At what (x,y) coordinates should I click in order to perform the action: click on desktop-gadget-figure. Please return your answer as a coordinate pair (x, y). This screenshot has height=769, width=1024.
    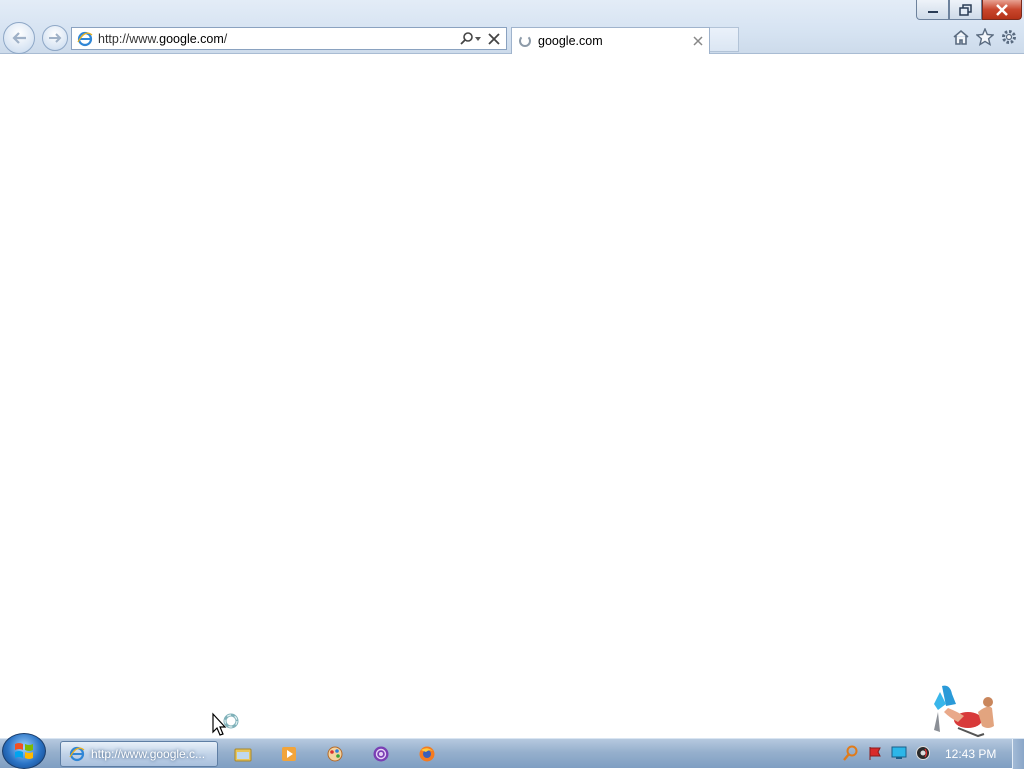
    Looking at the image, I should click on (964, 711).